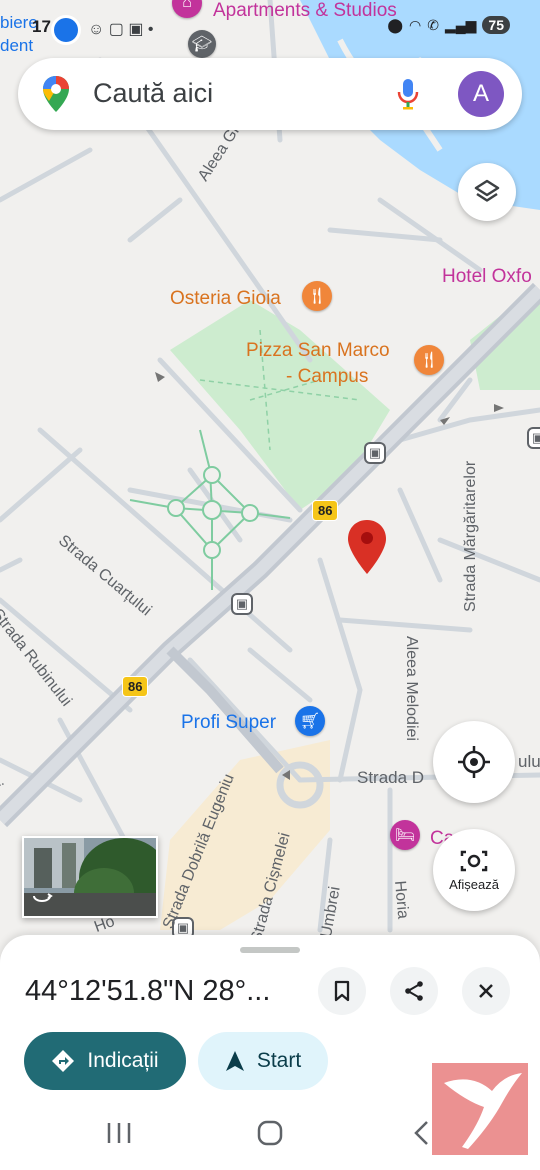  What do you see at coordinates (63, 1061) in the screenshot?
I see `directions-icon` at bounding box center [63, 1061].